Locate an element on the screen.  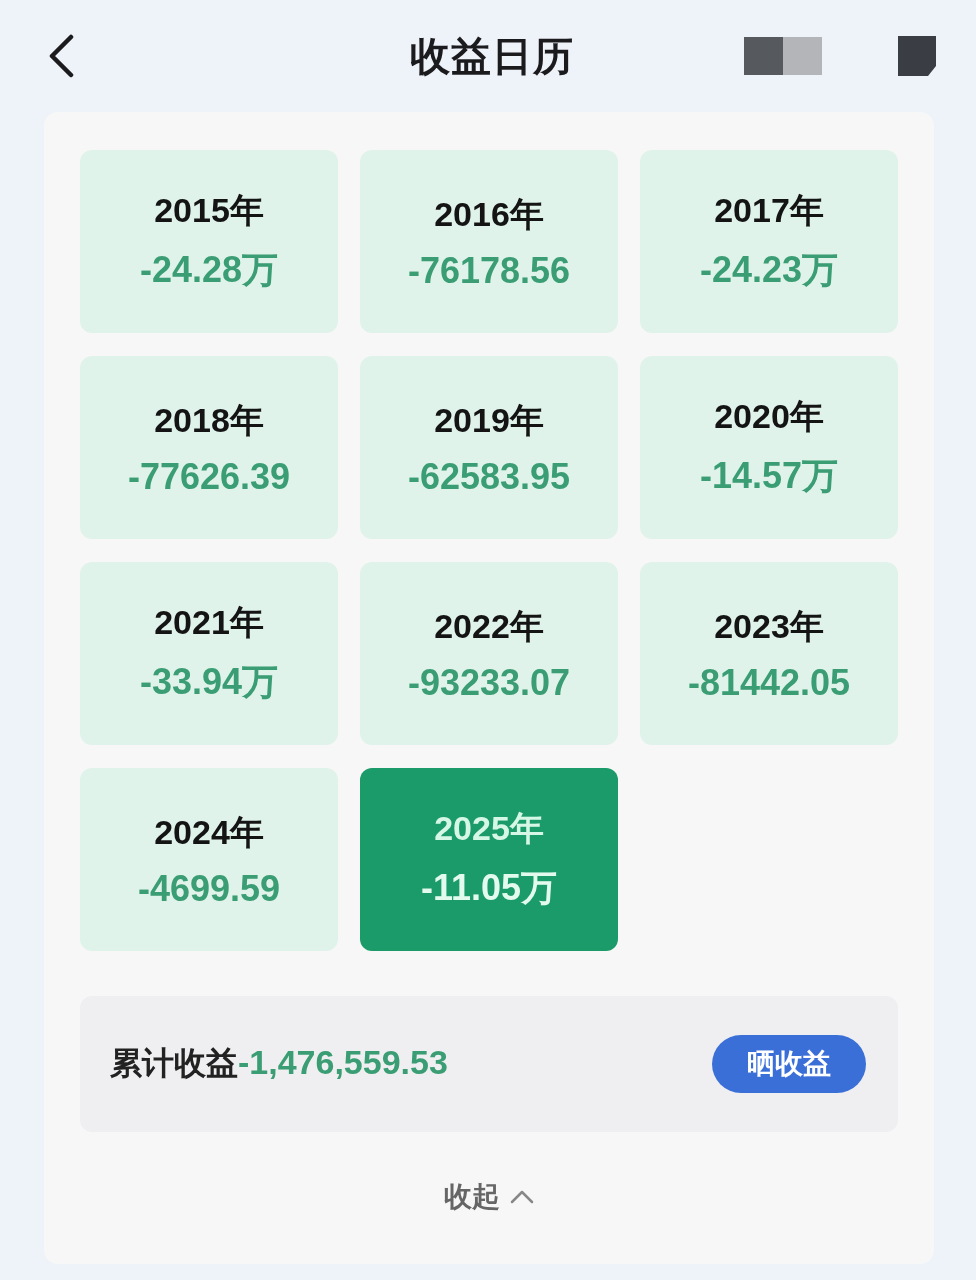
total-profit-label: 累计收益 is located at coordinates (174, 1063).